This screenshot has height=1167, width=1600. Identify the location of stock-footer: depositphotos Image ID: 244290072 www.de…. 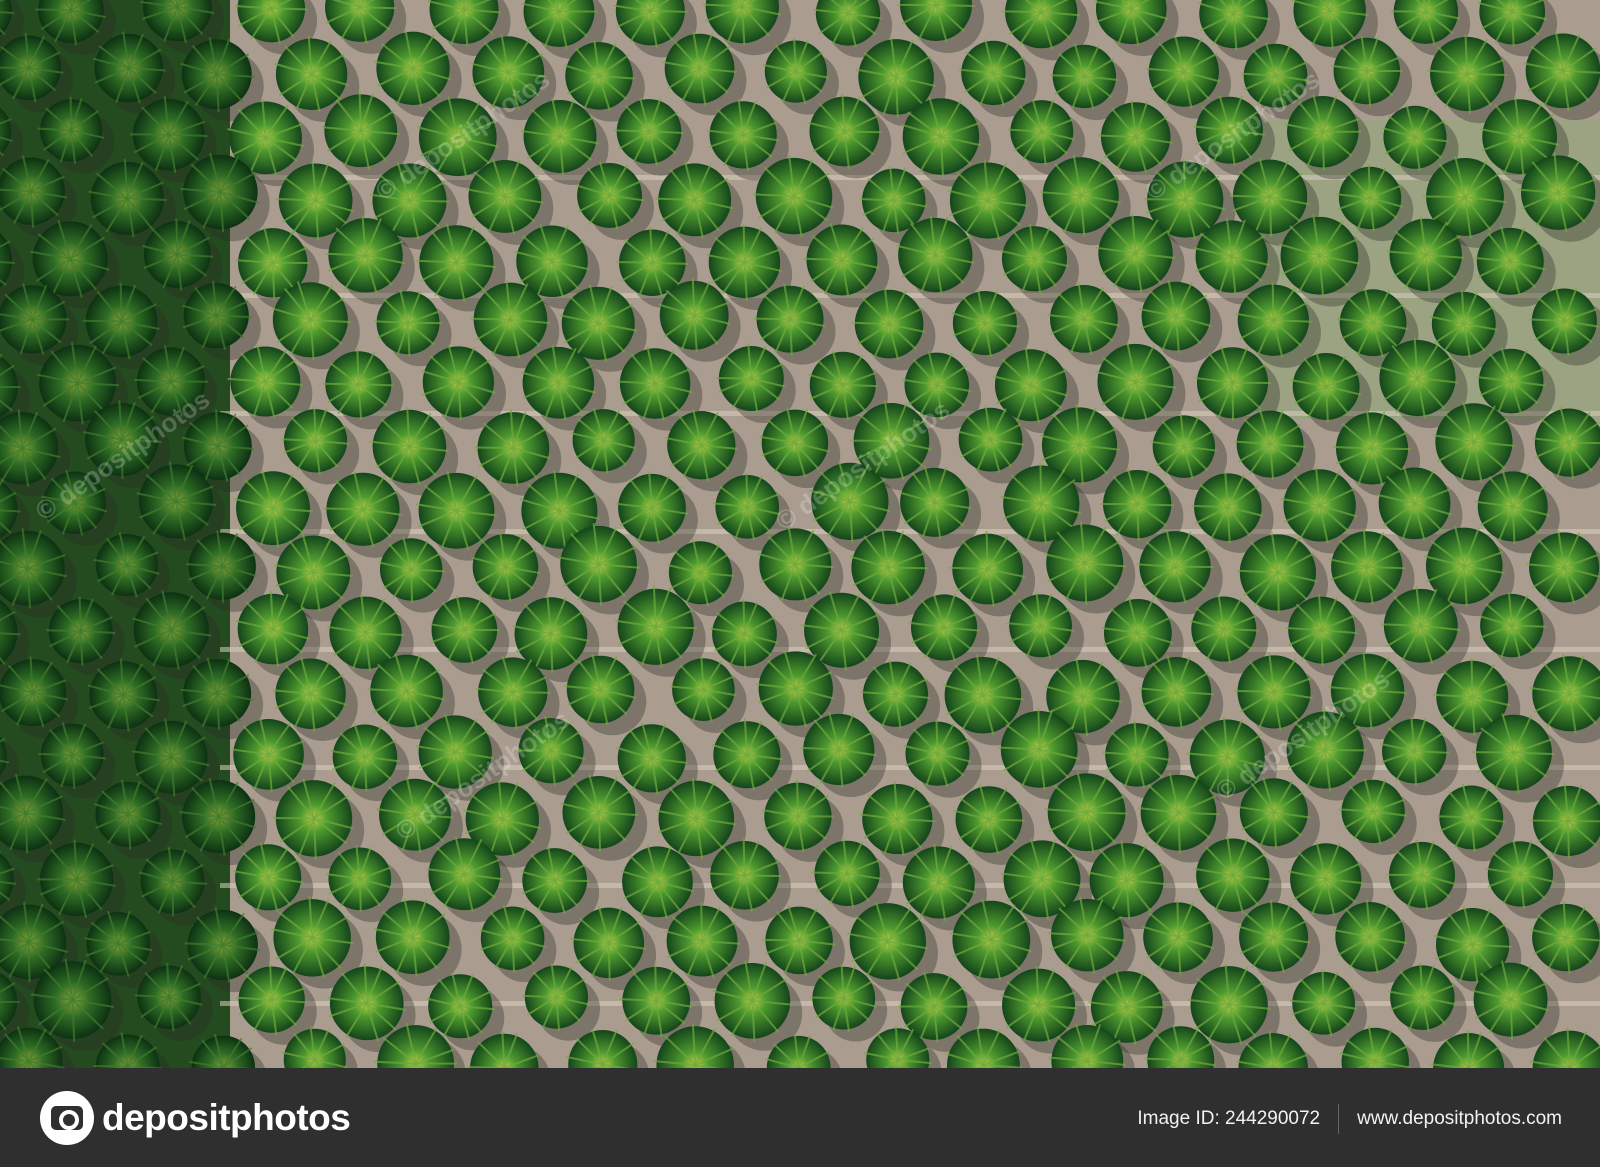
(800, 1117).